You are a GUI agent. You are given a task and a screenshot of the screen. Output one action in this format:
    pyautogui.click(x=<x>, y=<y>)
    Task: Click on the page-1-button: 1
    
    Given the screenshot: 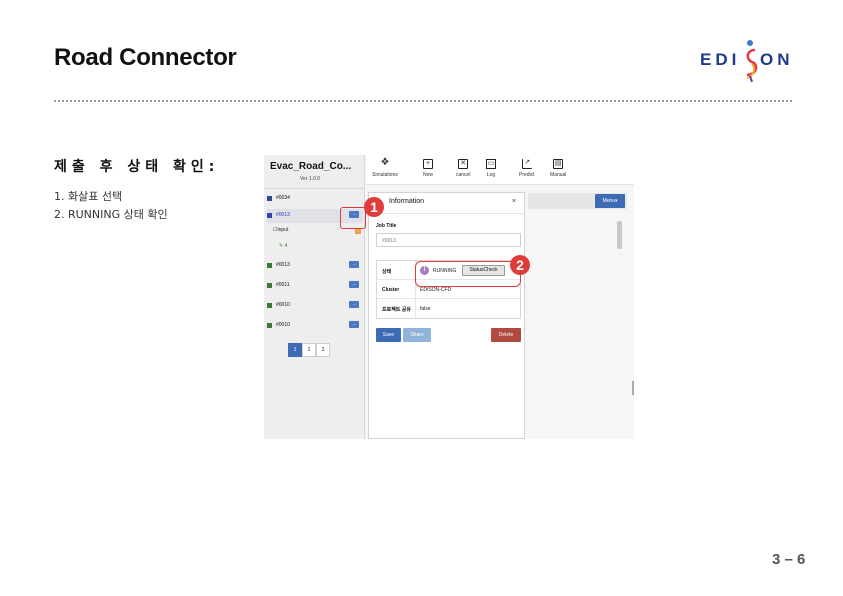 What is the action you would take?
    pyautogui.click(x=295, y=350)
    